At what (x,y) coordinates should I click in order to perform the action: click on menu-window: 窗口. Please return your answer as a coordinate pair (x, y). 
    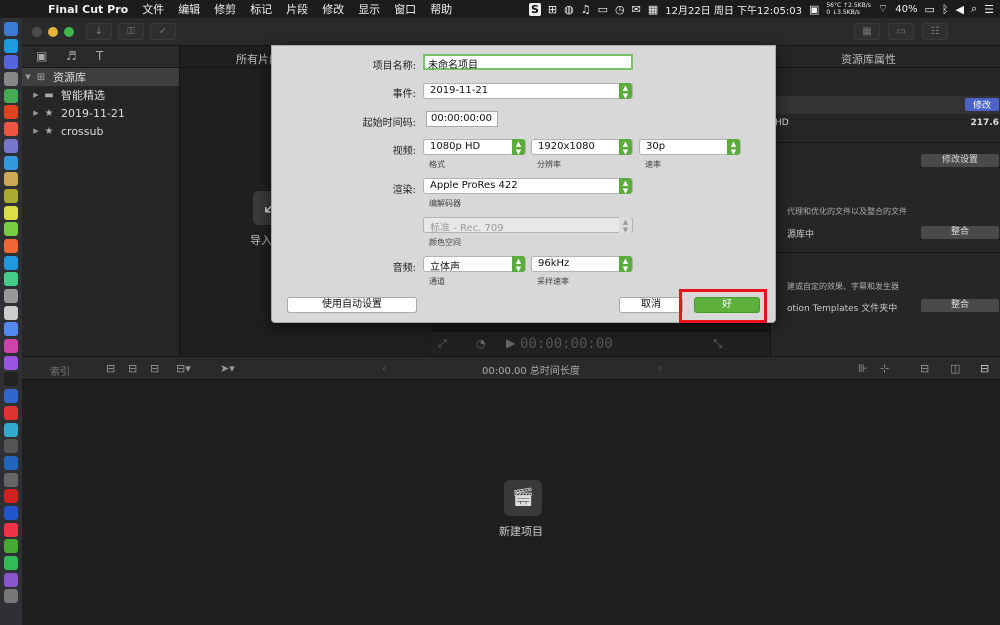
    Looking at the image, I should click on (405, 9).